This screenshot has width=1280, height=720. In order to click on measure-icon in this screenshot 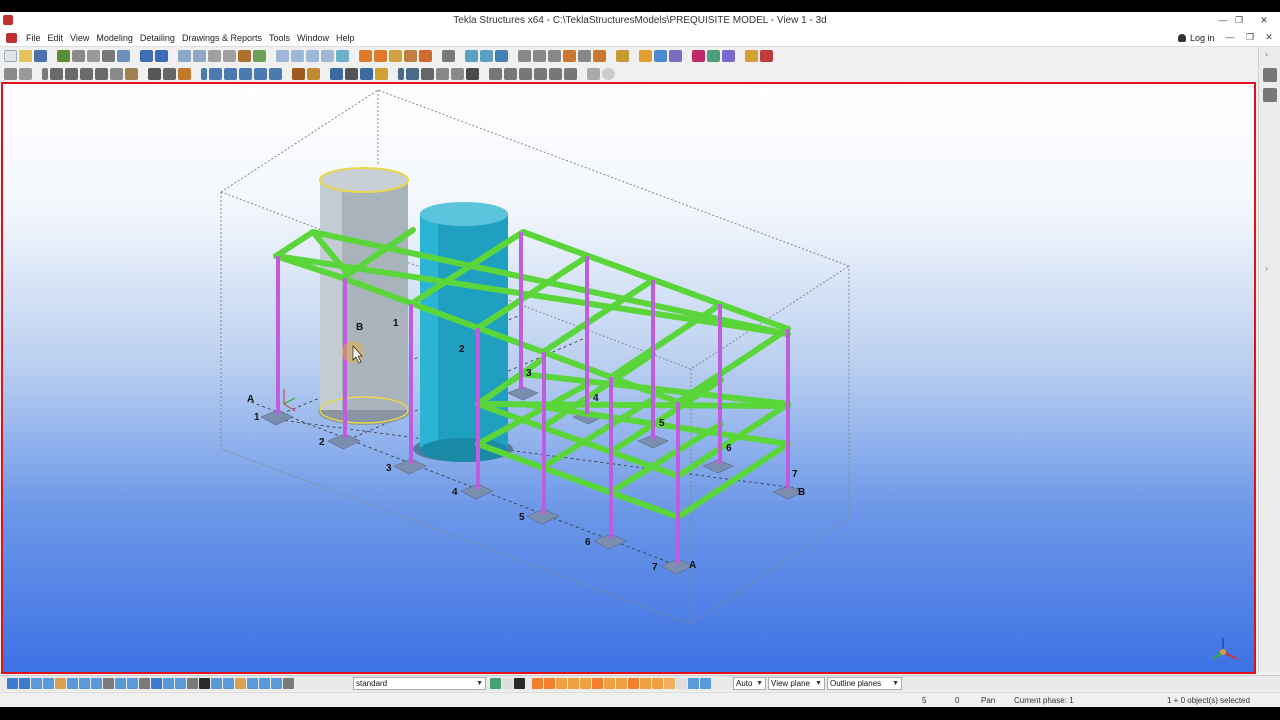, I will do `click(448, 56)`.